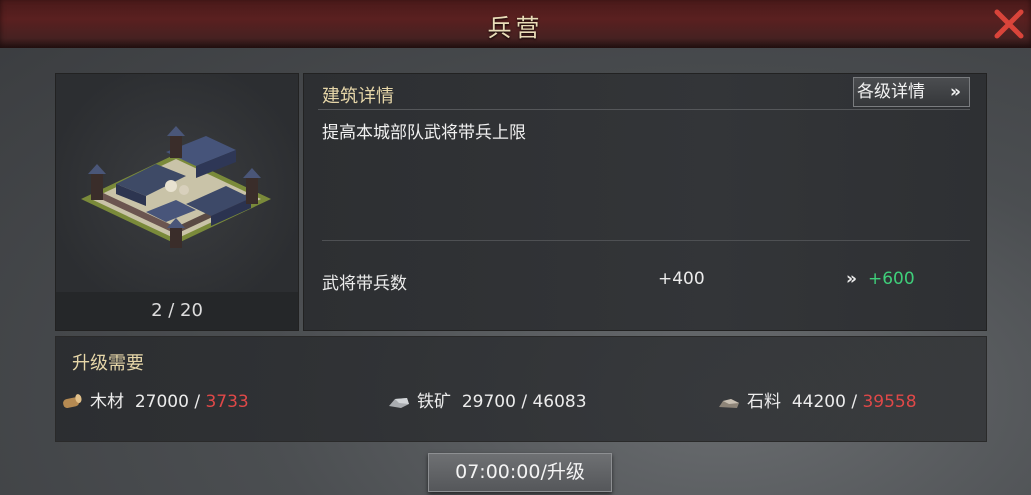  I want to click on resource-stone: 石料 44200 / 39558, so click(817, 399).